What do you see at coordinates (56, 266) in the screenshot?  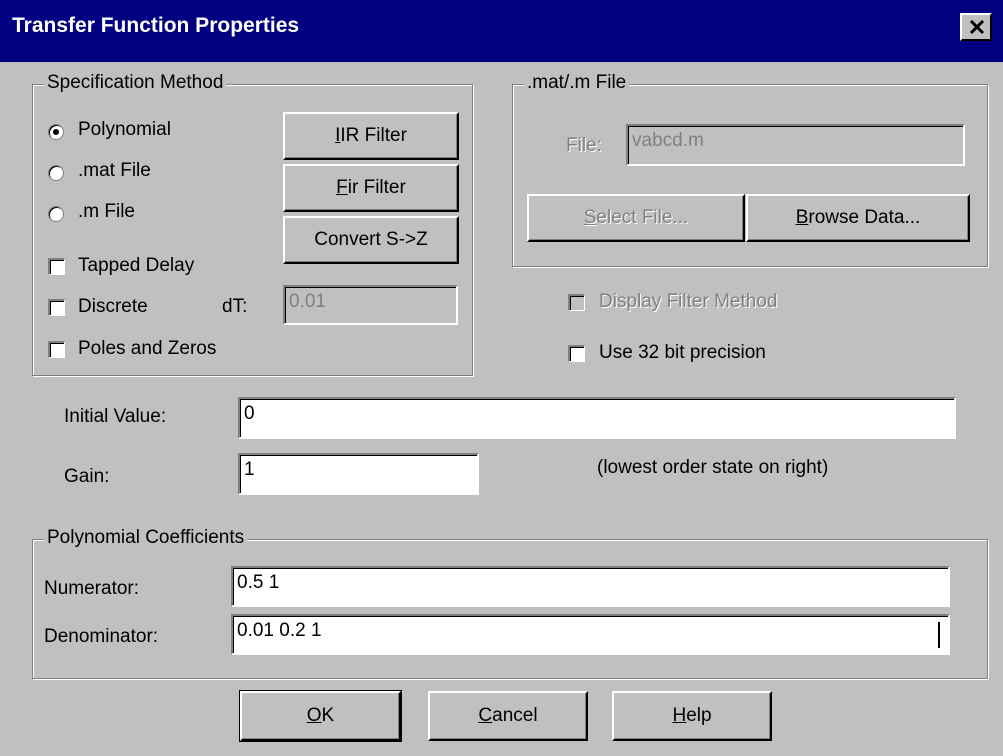 I see `checkbox-tapped-delay` at bounding box center [56, 266].